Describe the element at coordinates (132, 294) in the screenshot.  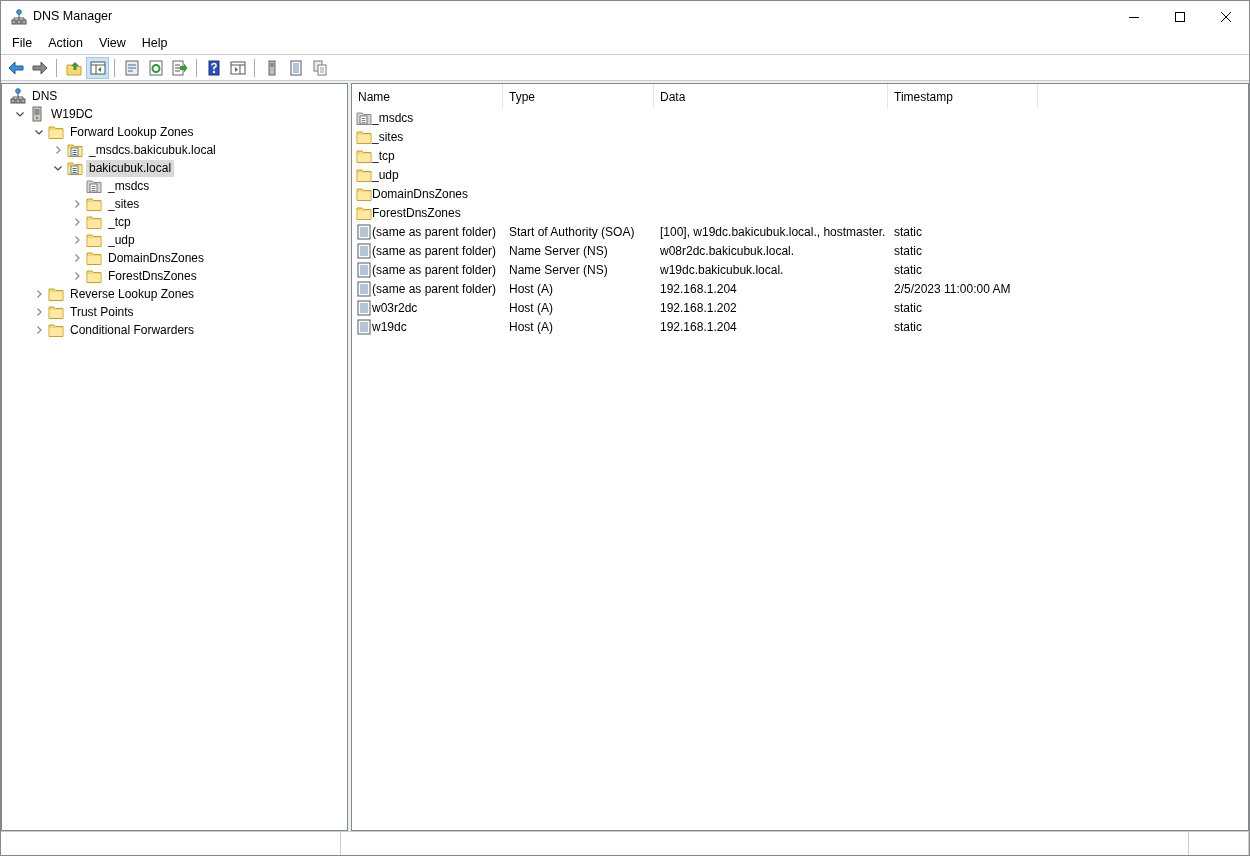
I see `tree-item: Reverse Lookup Zones` at that location.